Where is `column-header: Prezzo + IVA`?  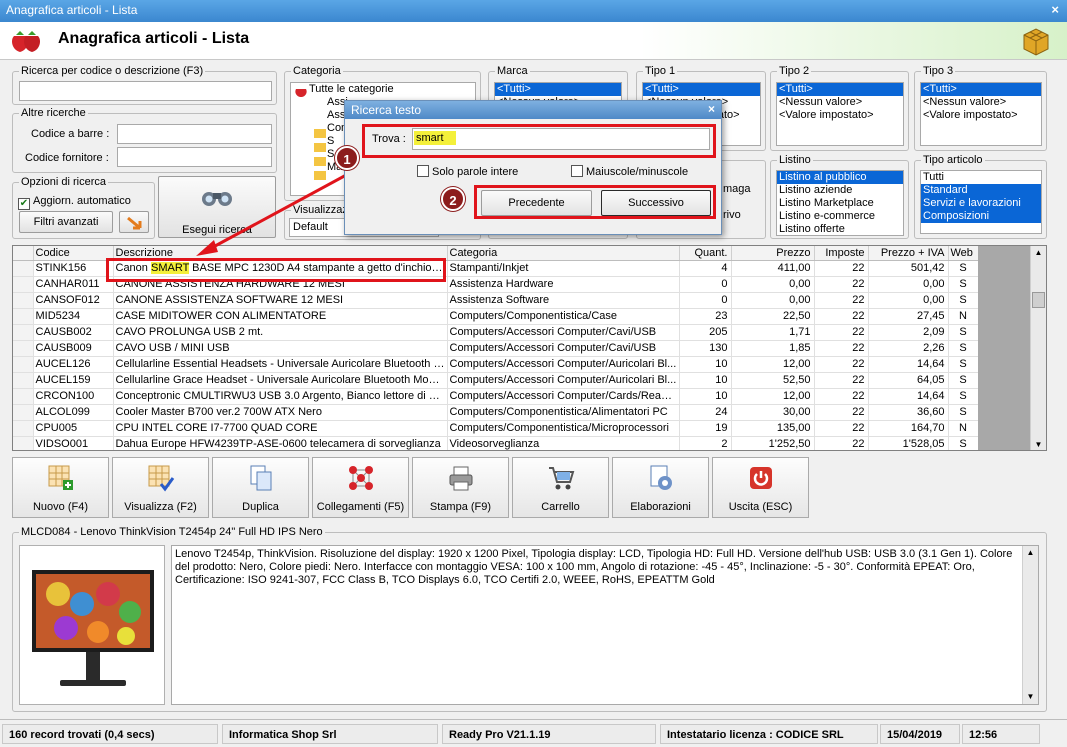 column-header: Prezzo + IVA is located at coordinates (908, 253).